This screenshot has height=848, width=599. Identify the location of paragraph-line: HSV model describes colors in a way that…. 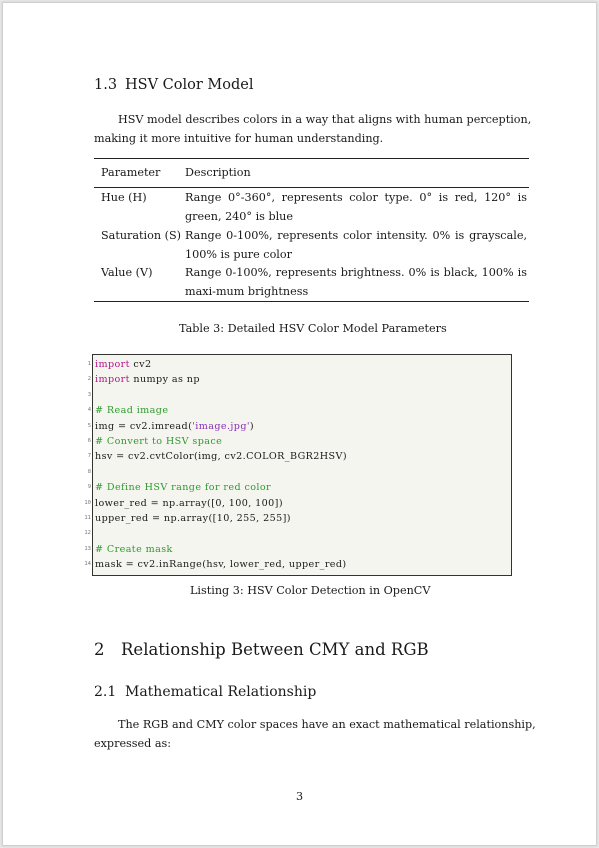
(325, 119).